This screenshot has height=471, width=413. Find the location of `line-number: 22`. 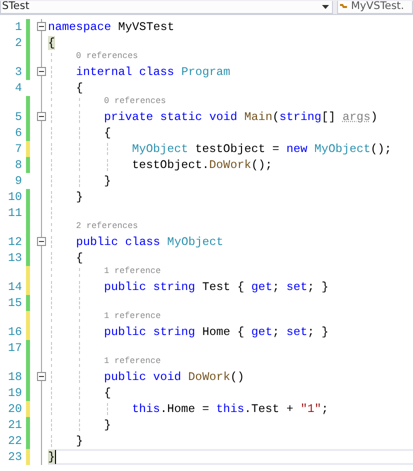

line-number: 22 is located at coordinates (14, 441).